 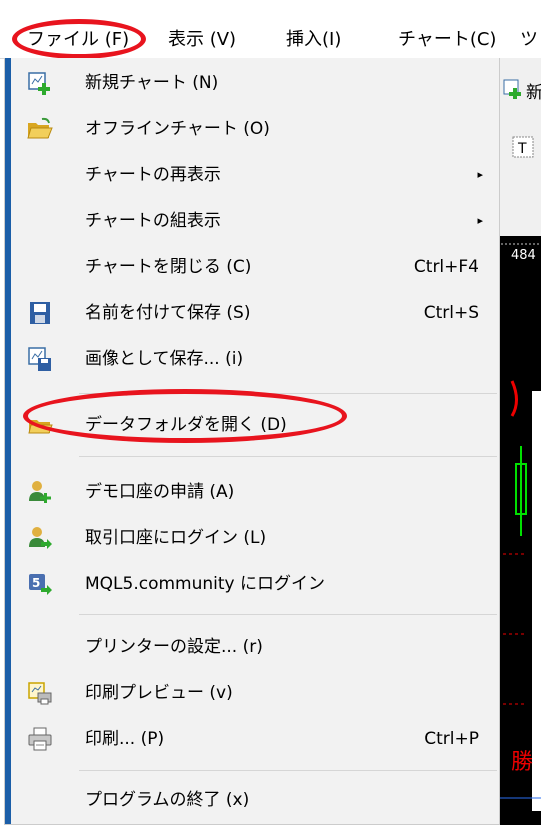 What do you see at coordinates (202, 40) in the screenshot?
I see `menu-view: 表示 (V)` at bounding box center [202, 40].